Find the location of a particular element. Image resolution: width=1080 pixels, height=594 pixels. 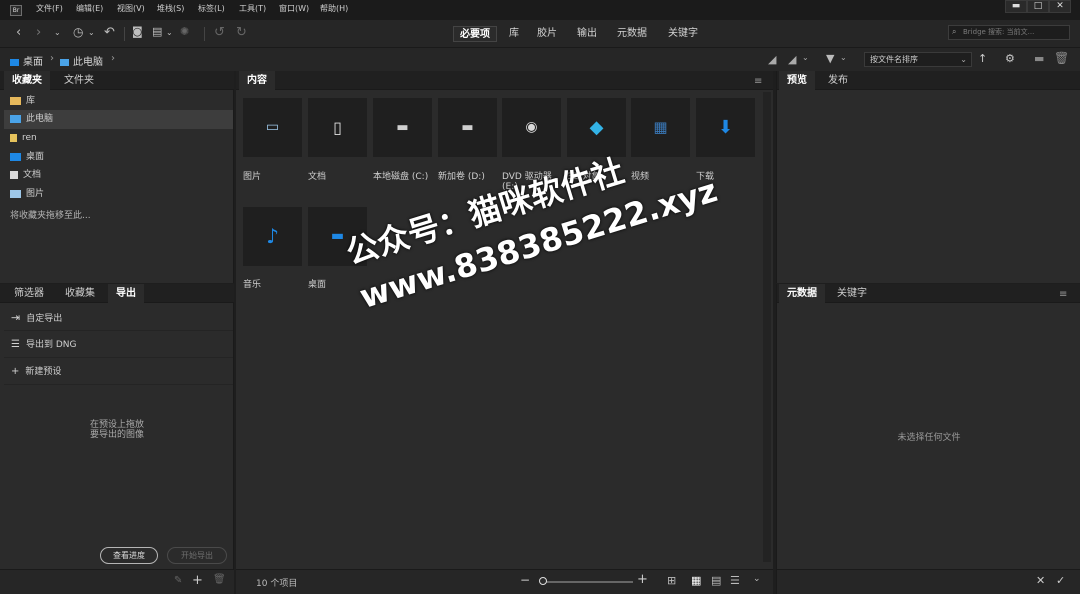

grid-lock-icon: ⊞ is located at coordinates (671, 580).